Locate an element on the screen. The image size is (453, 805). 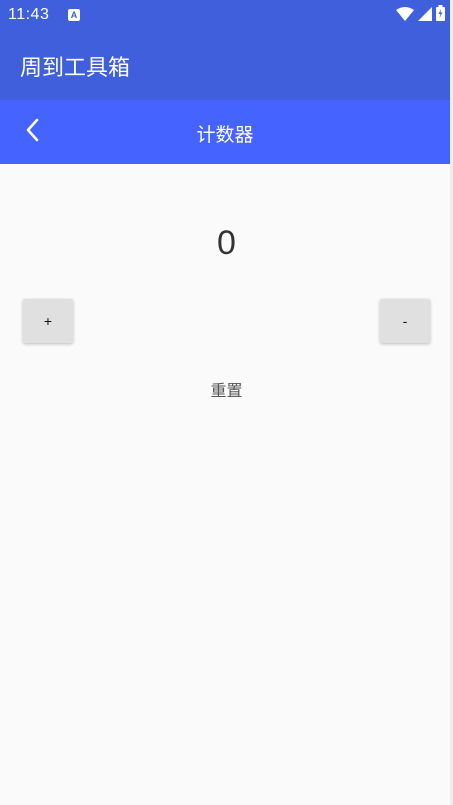
page-title: 计数器 is located at coordinates (225, 135).